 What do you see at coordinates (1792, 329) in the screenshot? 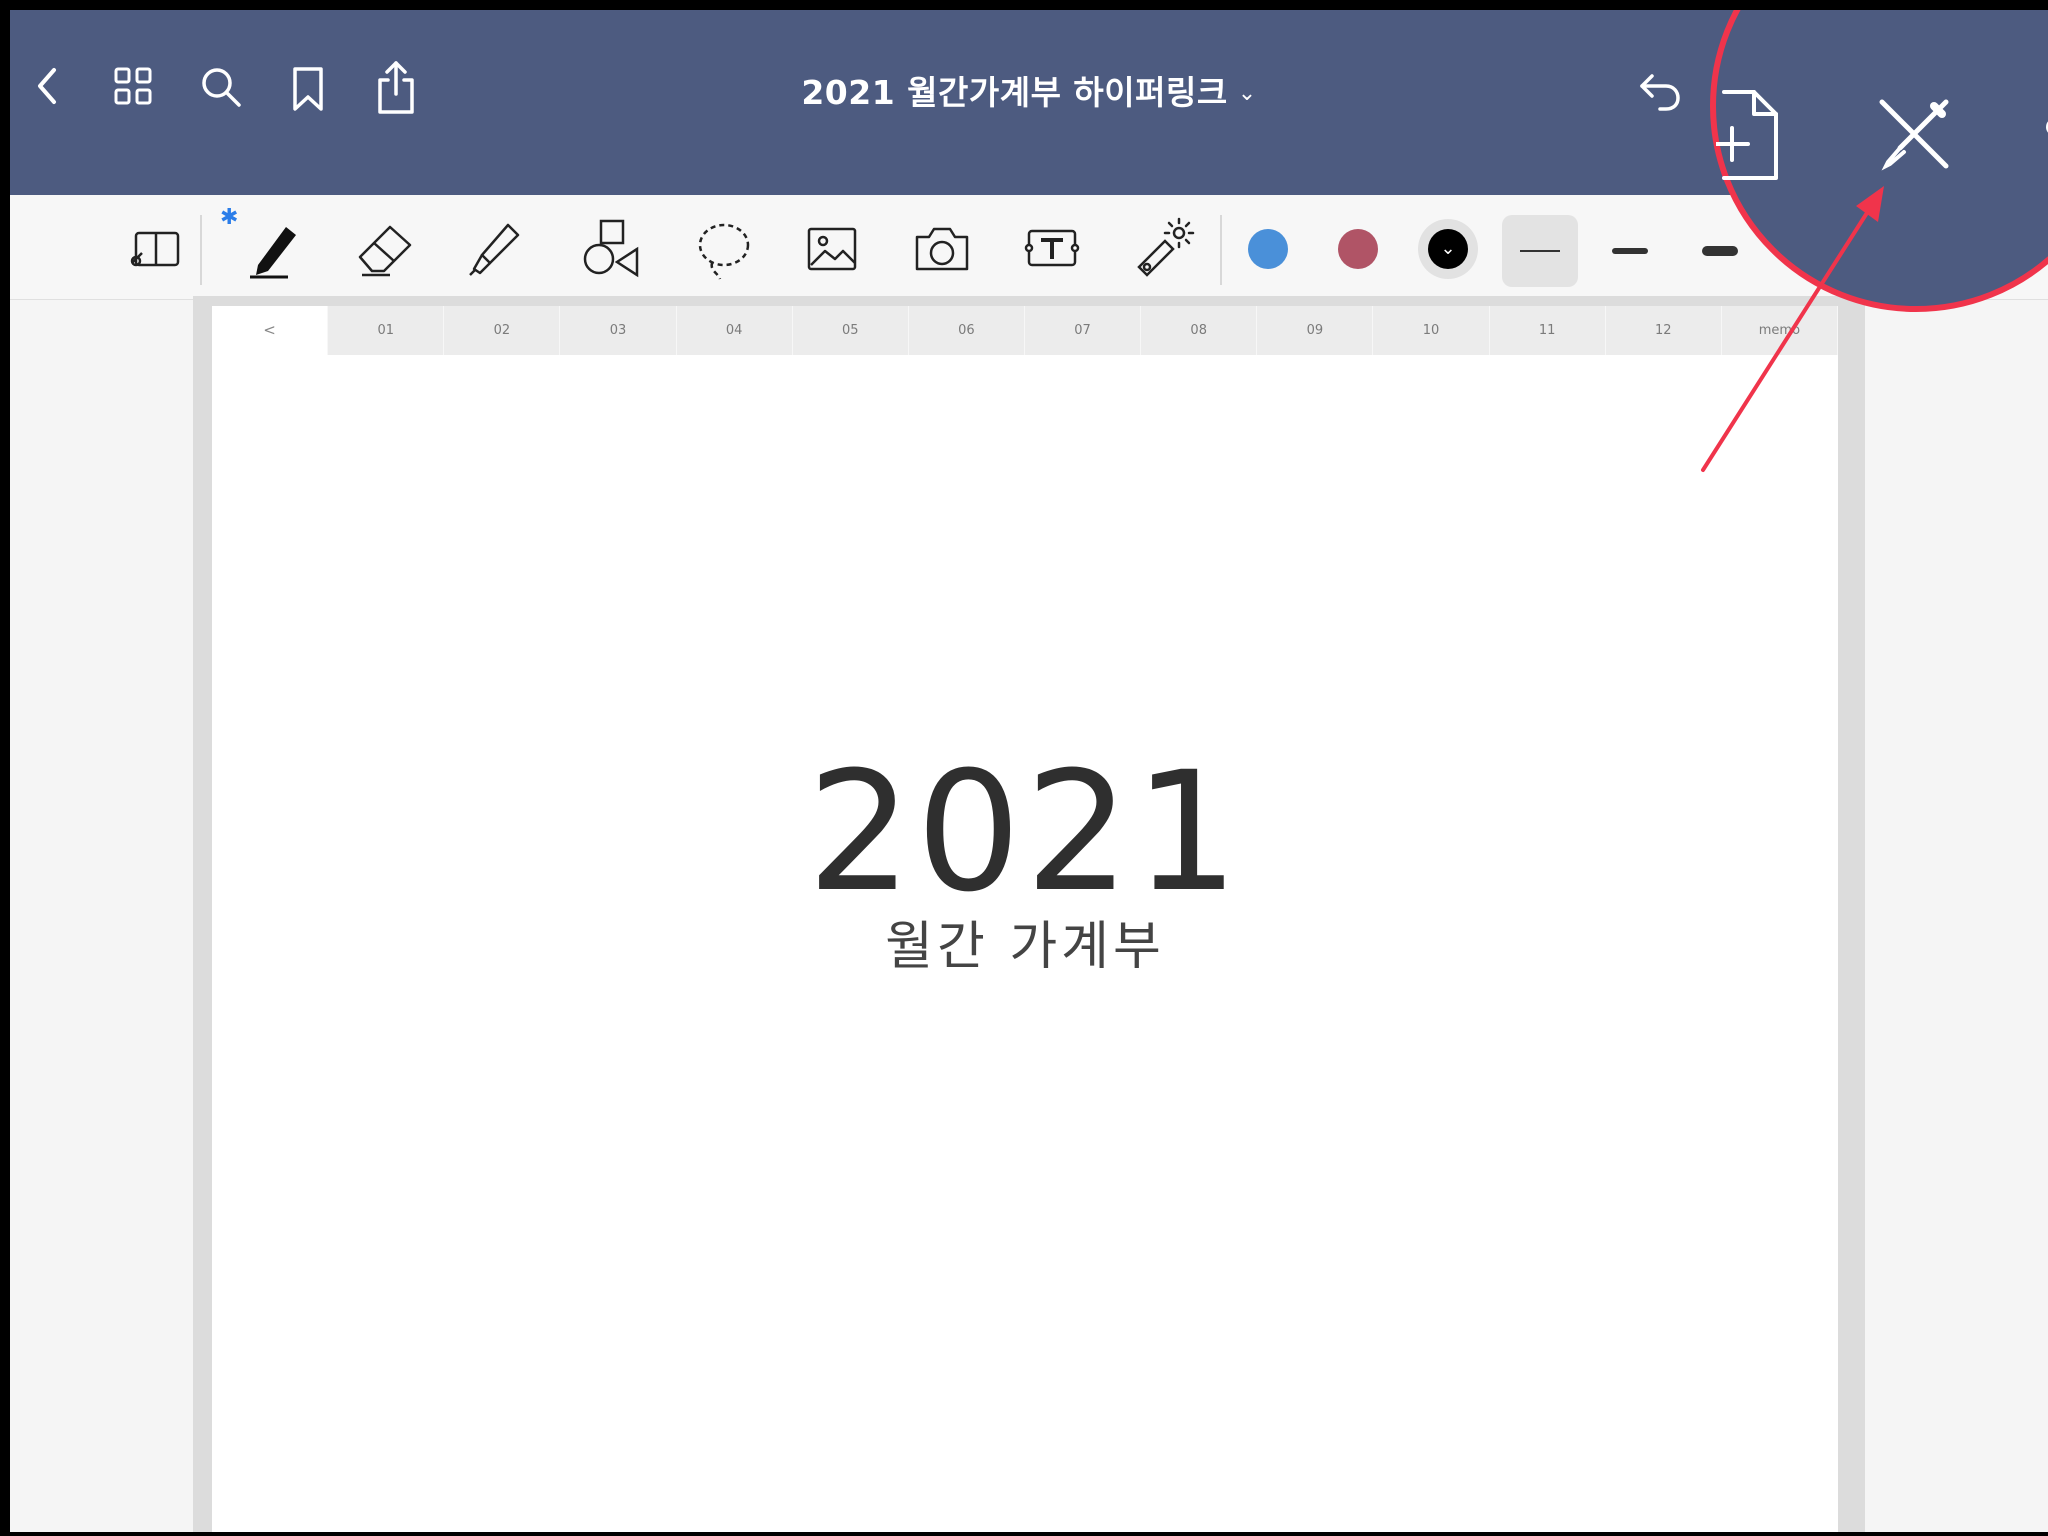
I see `annotation-arrow` at bounding box center [1792, 329].